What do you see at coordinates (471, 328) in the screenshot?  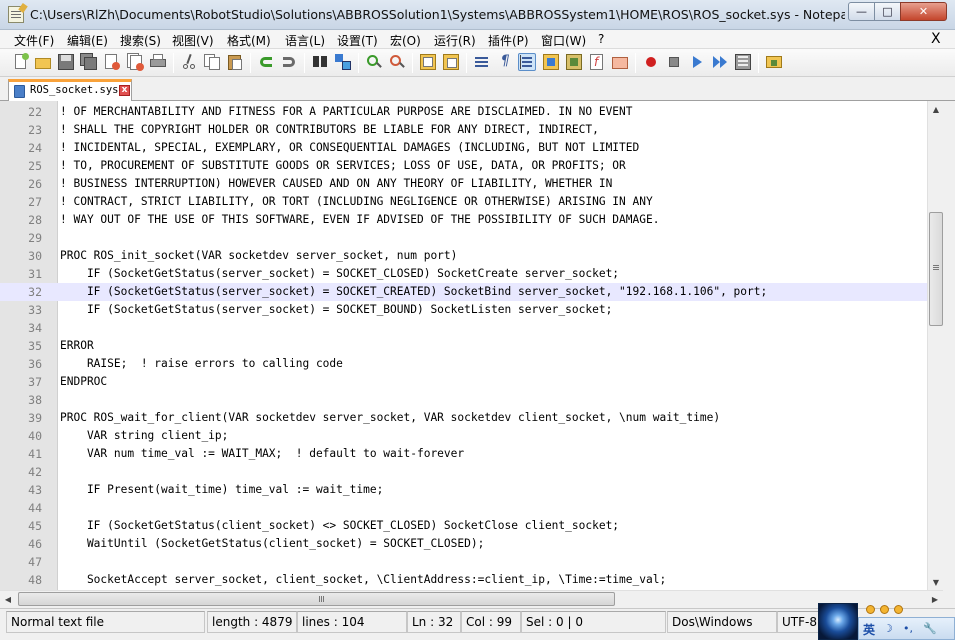 I see `code-line: 34` at bounding box center [471, 328].